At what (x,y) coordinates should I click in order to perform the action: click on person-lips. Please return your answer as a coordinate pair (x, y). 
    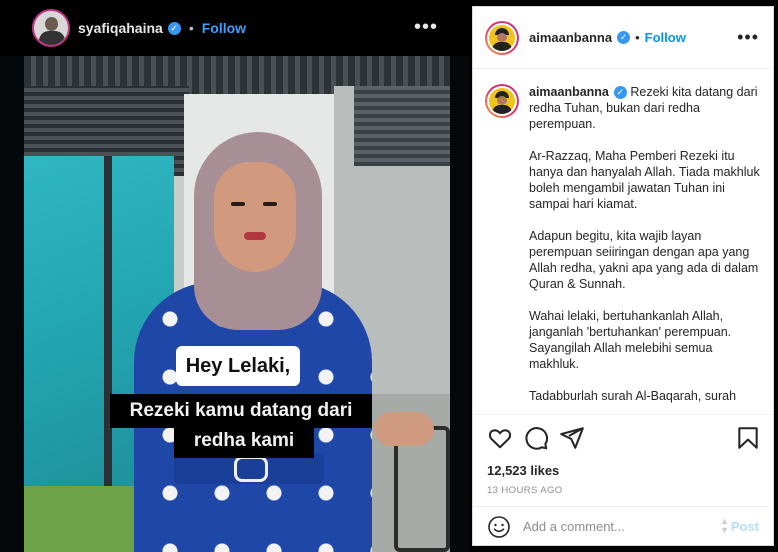
    Looking at the image, I should click on (255, 236).